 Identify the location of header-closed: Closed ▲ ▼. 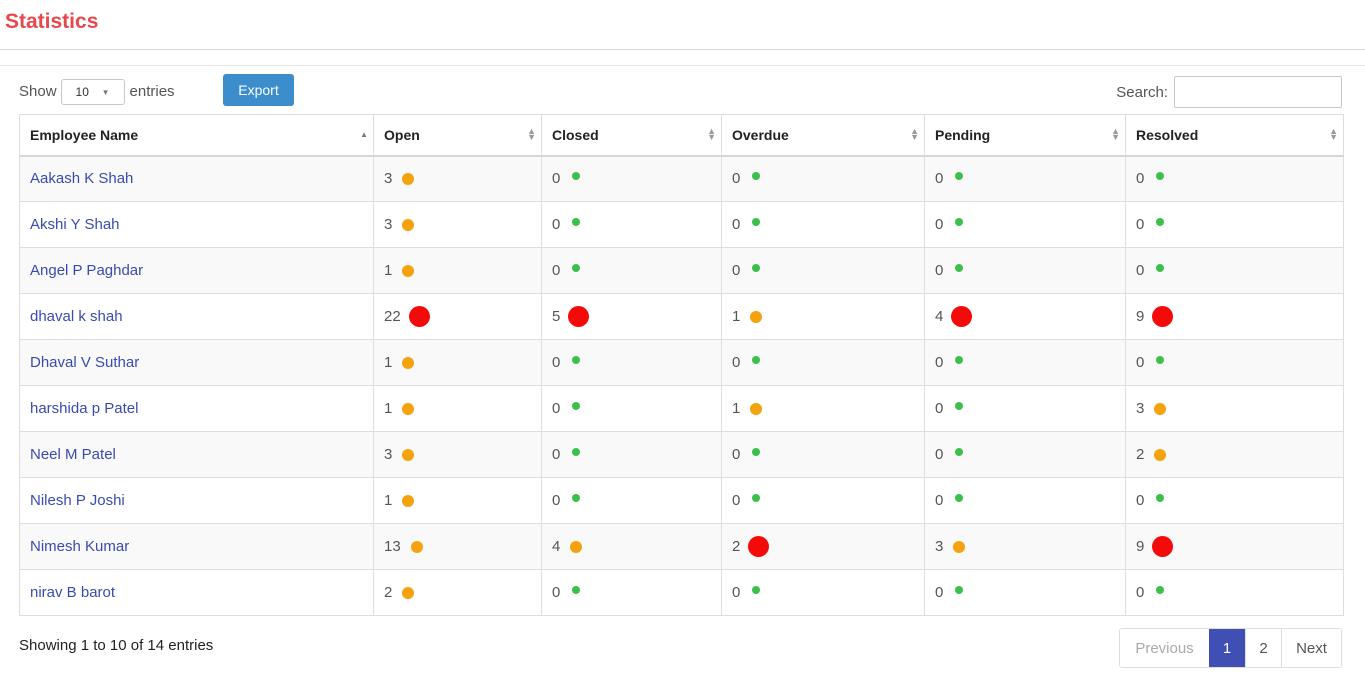
(631, 135).